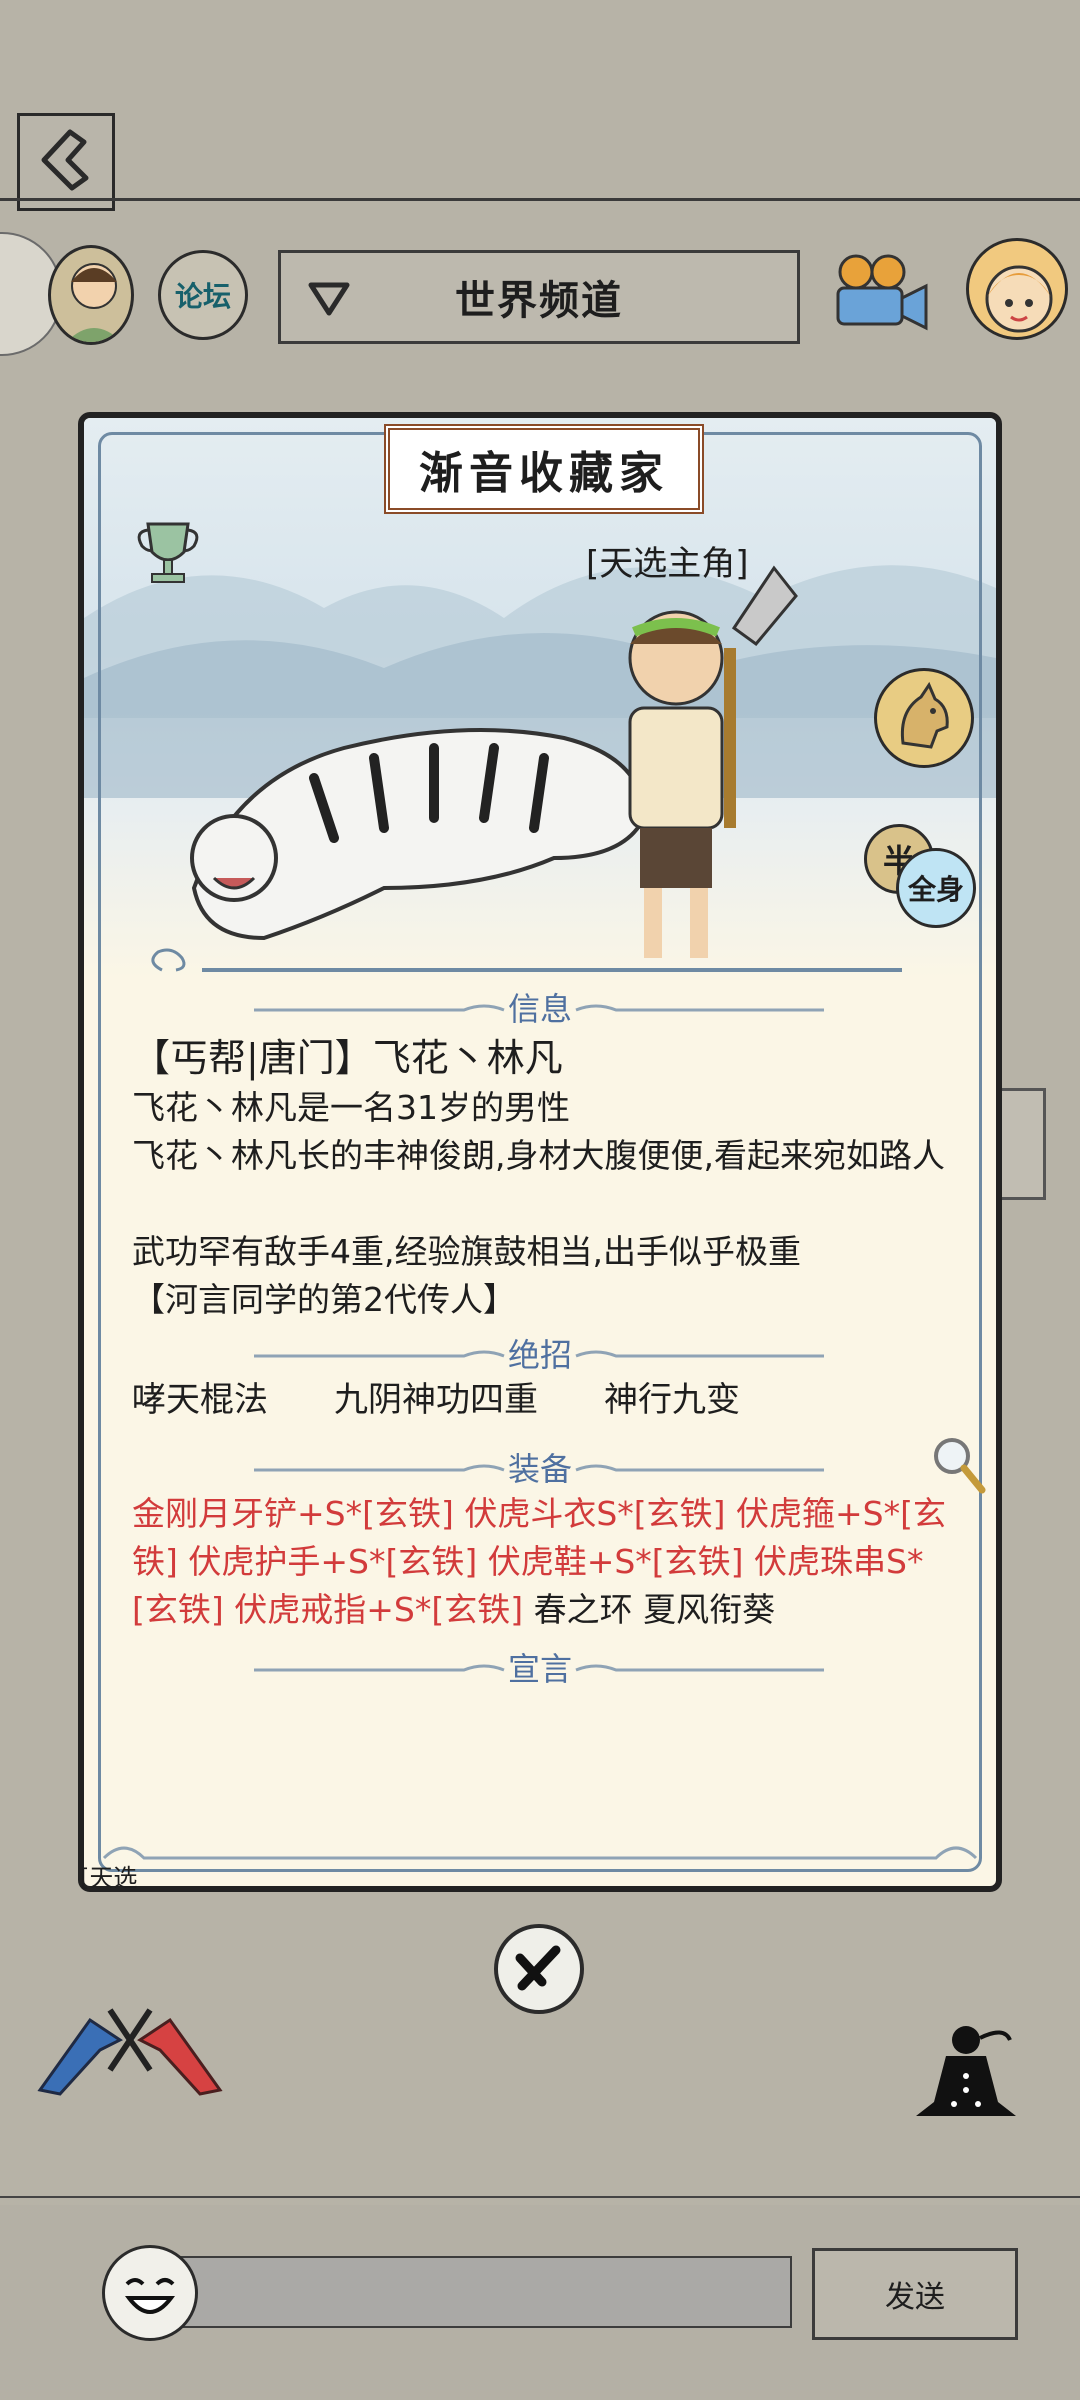  I want to click on back-arrow-icon, so click(65, 160).